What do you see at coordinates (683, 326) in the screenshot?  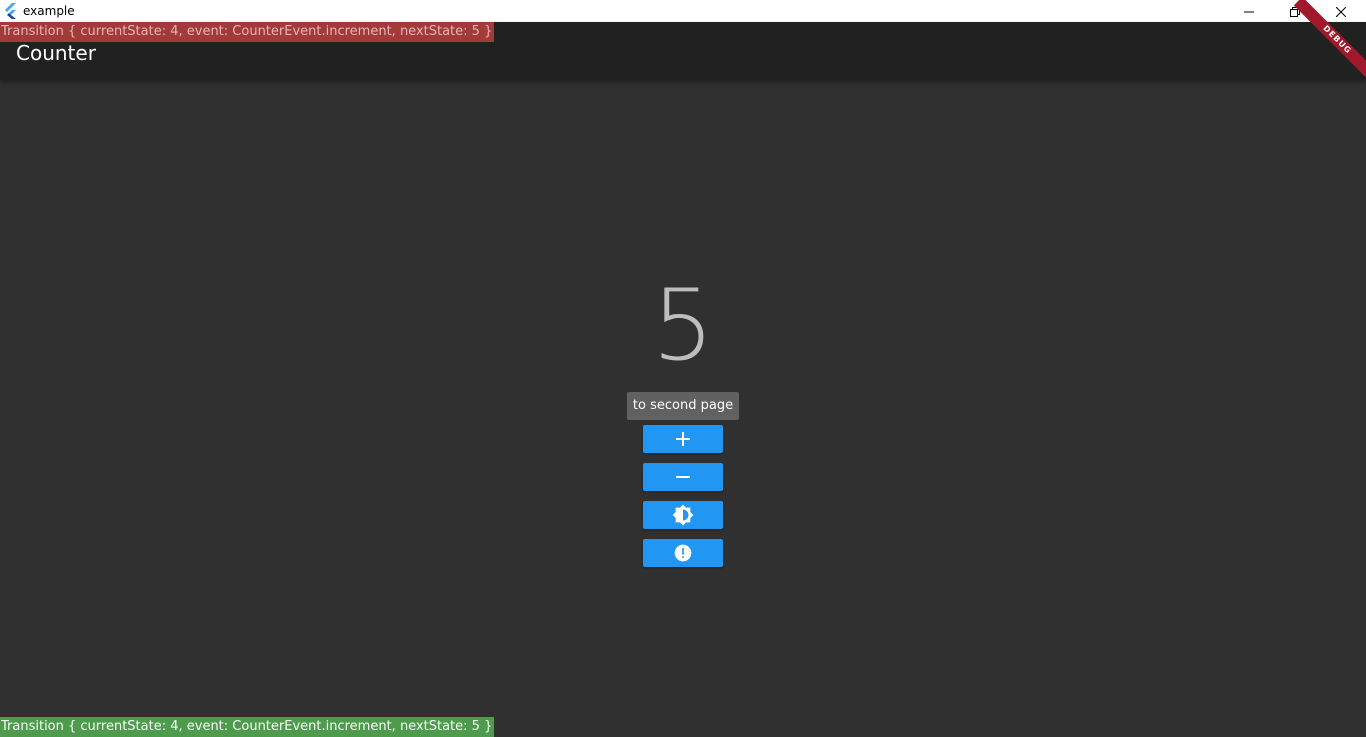 I see `counter-value: 5` at bounding box center [683, 326].